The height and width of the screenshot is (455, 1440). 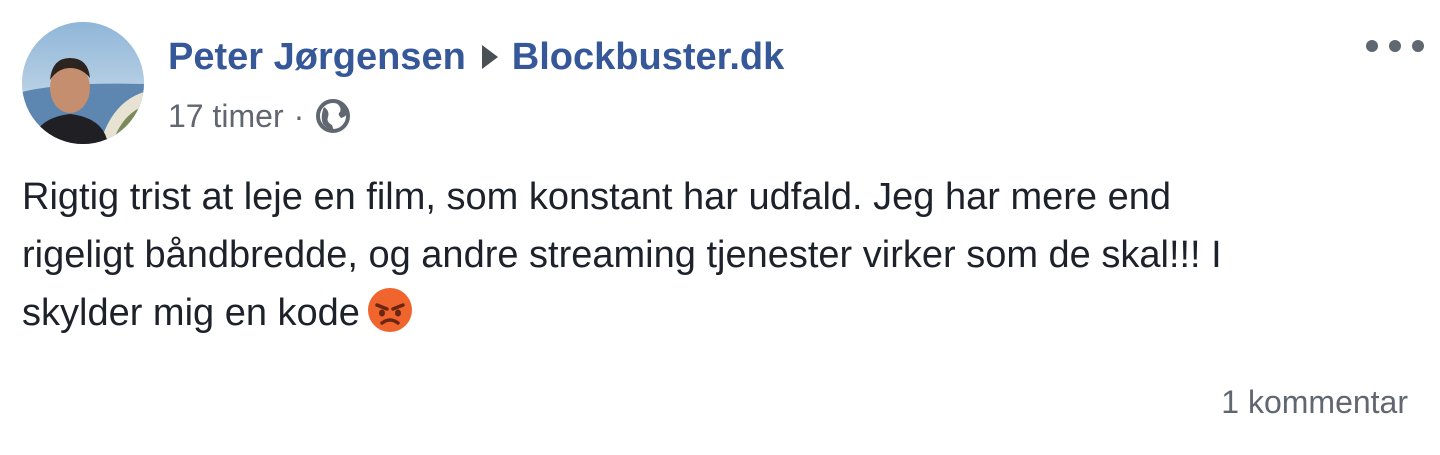 I want to click on post-header: Peter Jørgensen Blockbuster.dk, so click(x=476, y=57).